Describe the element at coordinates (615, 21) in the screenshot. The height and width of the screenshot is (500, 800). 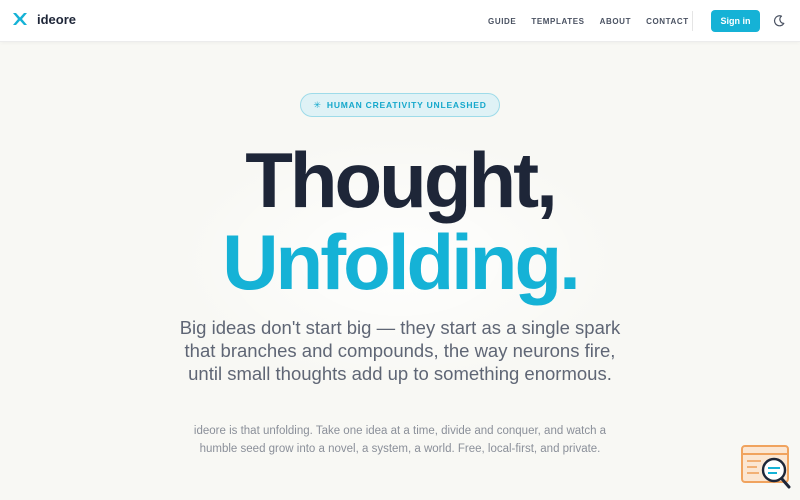
I see `nav-about: ABOUT` at that location.